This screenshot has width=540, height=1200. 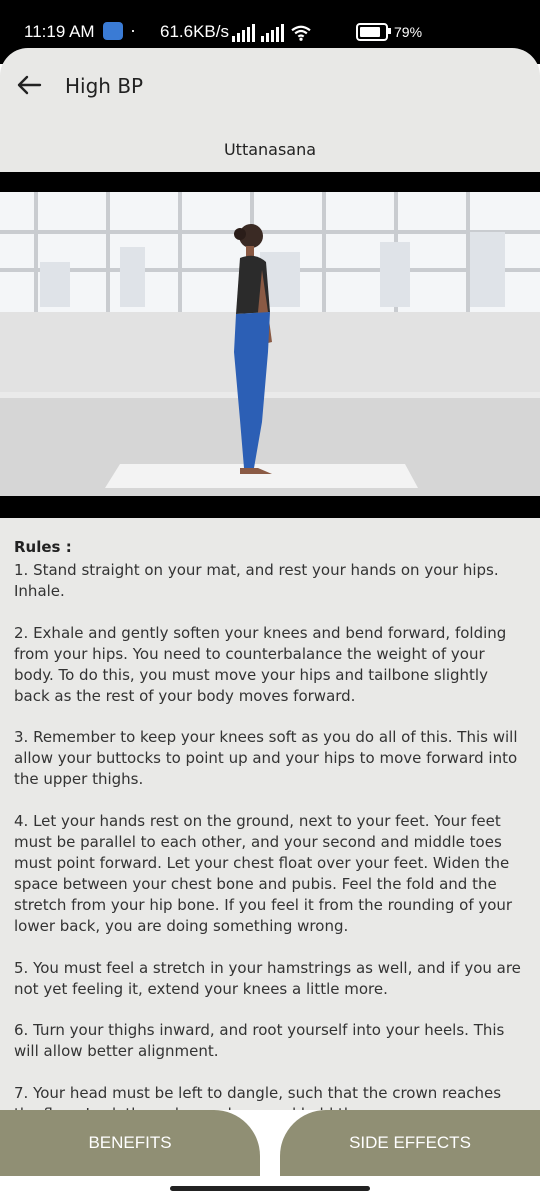 I want to click on cell-signal-2-icon, so click(x=272, y=33).